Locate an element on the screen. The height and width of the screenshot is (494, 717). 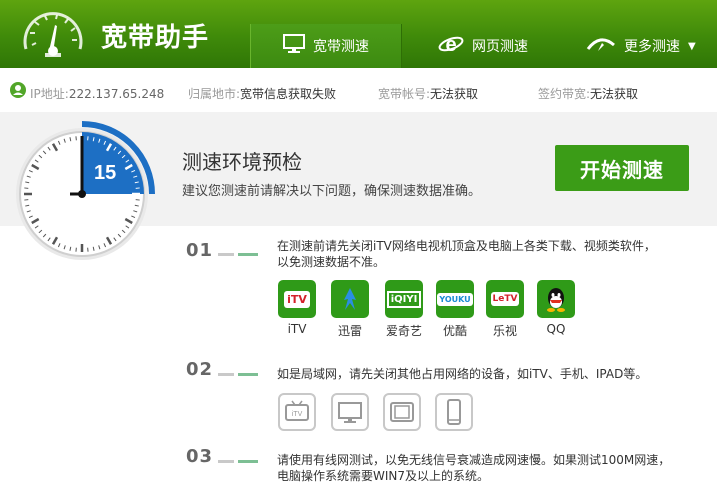
bandwidth-info: 签约带宽:无法获取 is located at coordinates (588, 94).